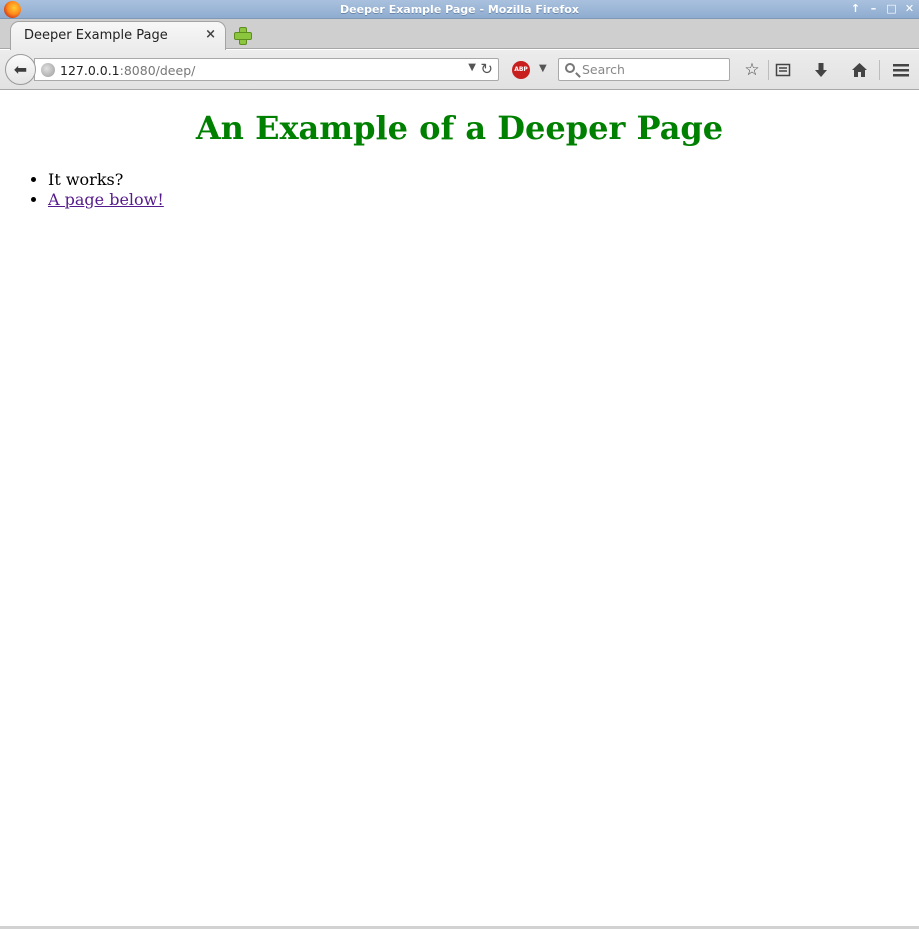 This screenshot has height=929, width=919. I want to click on back-button: ⬅, so click(20, 69).